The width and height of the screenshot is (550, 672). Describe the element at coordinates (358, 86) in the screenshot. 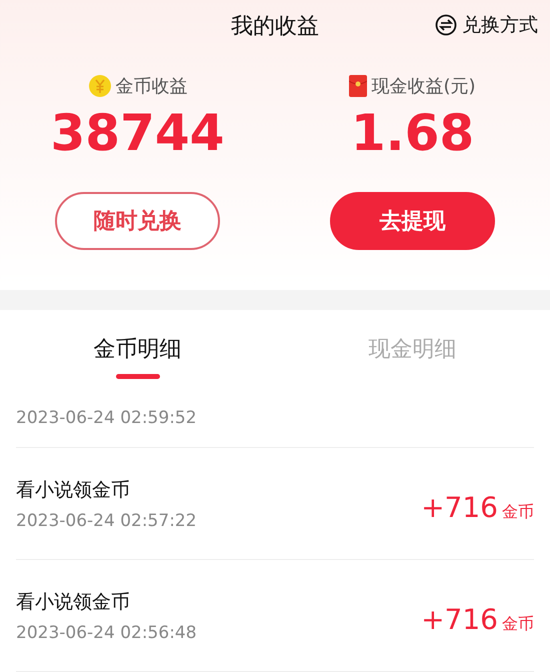

I see `envelope-icon` at that location.